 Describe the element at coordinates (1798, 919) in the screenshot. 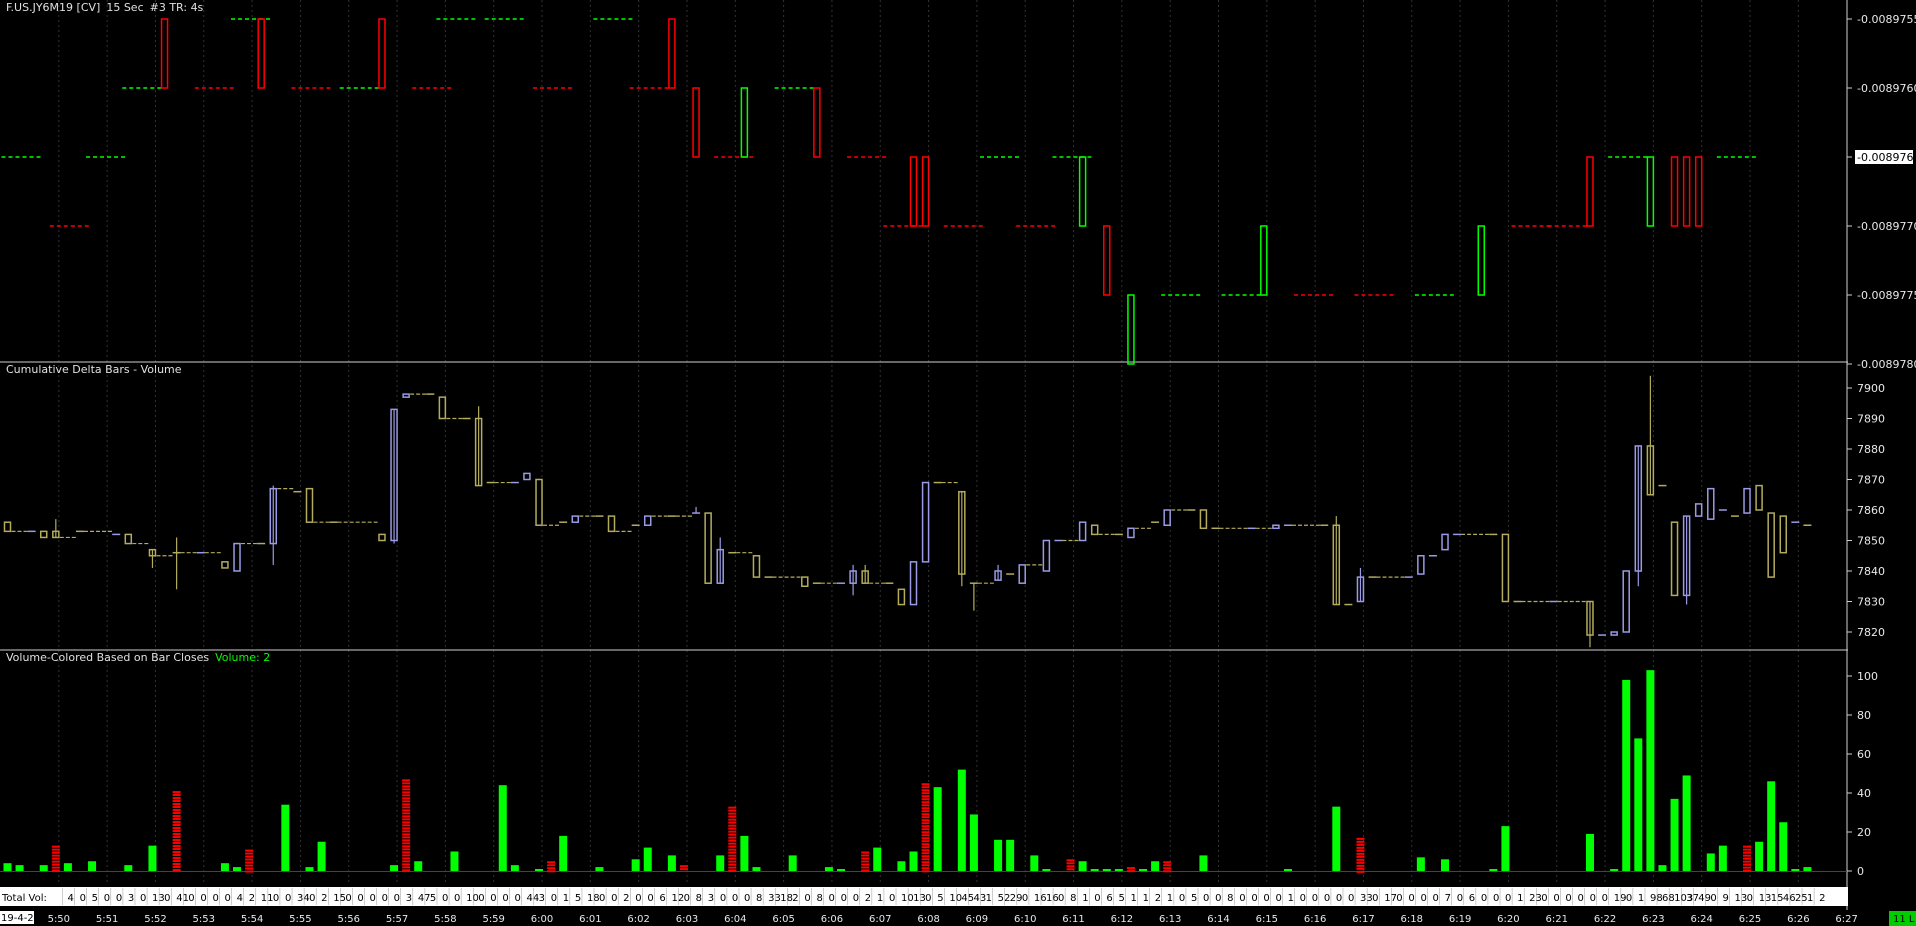

I see `time-tick-36: 6:26` at that location.